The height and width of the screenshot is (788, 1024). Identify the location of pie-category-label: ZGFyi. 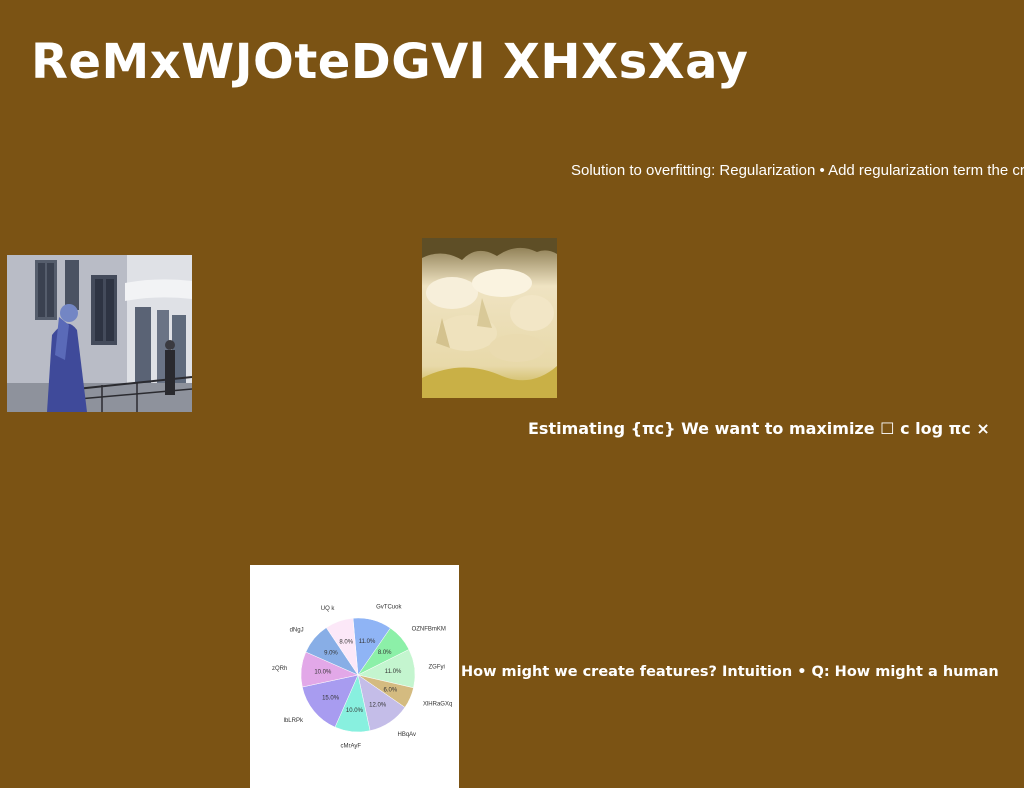
(437, 668).